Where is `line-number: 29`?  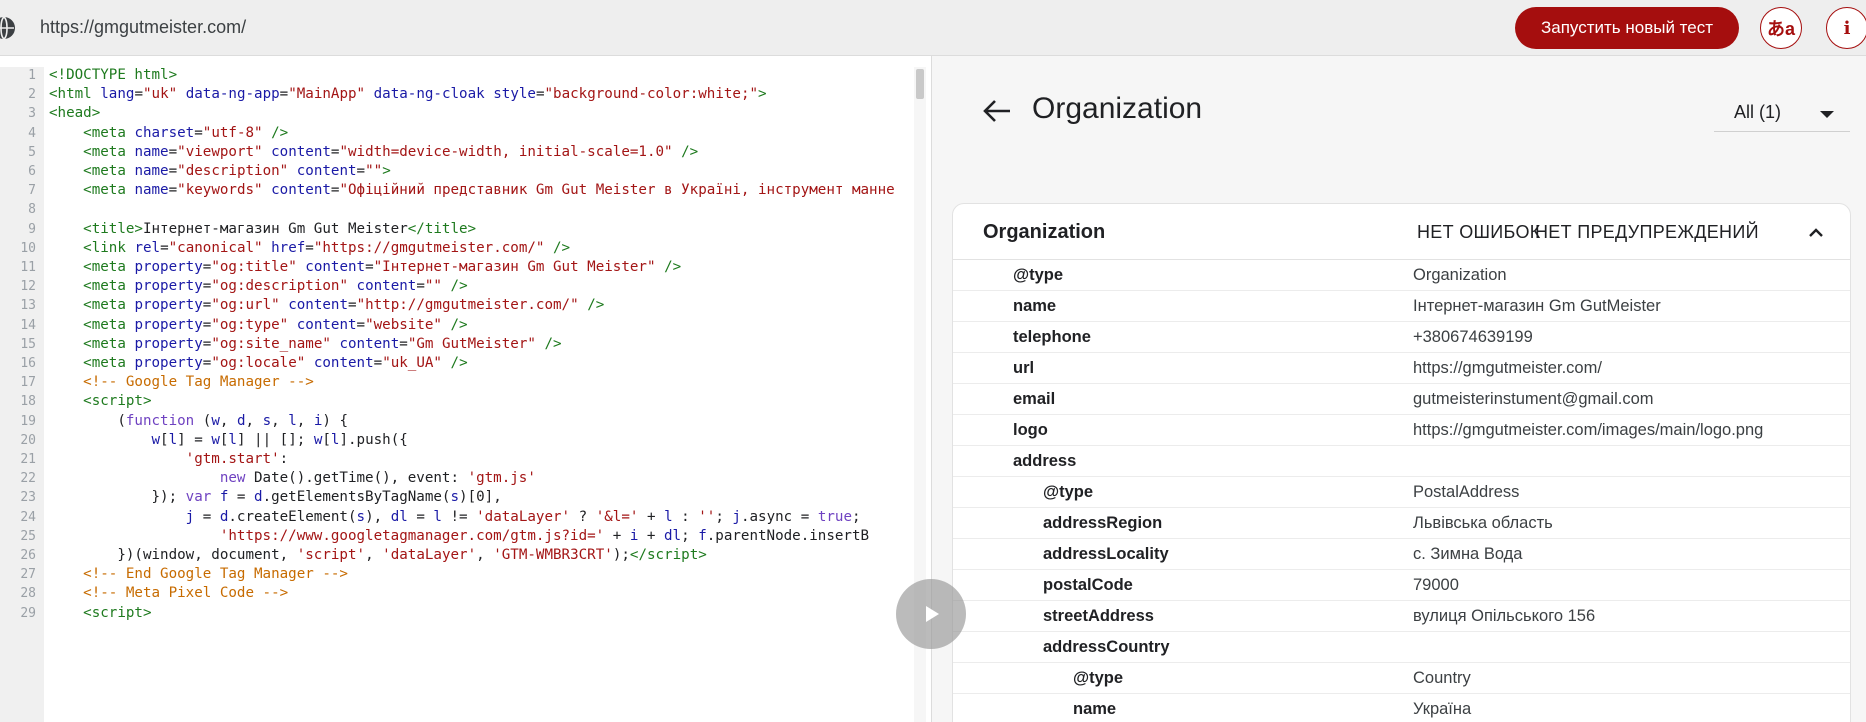
line-number: 29 is located at coordinates (28, 613).